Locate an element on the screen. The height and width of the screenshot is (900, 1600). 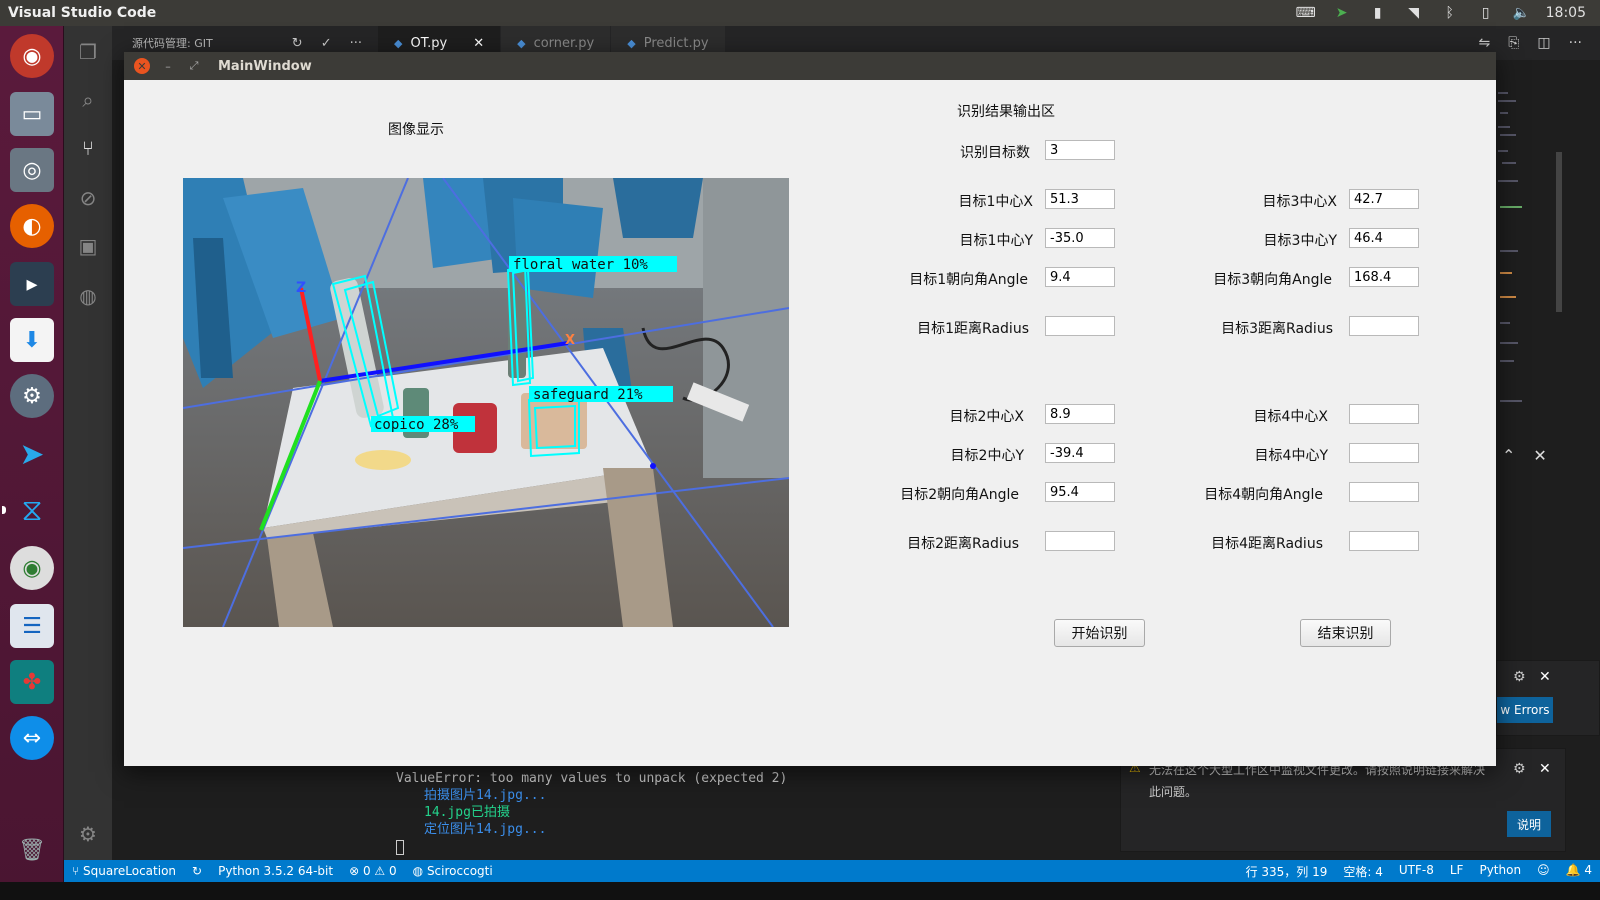
window-minimize-button: – is located at coordinates (168, 66).